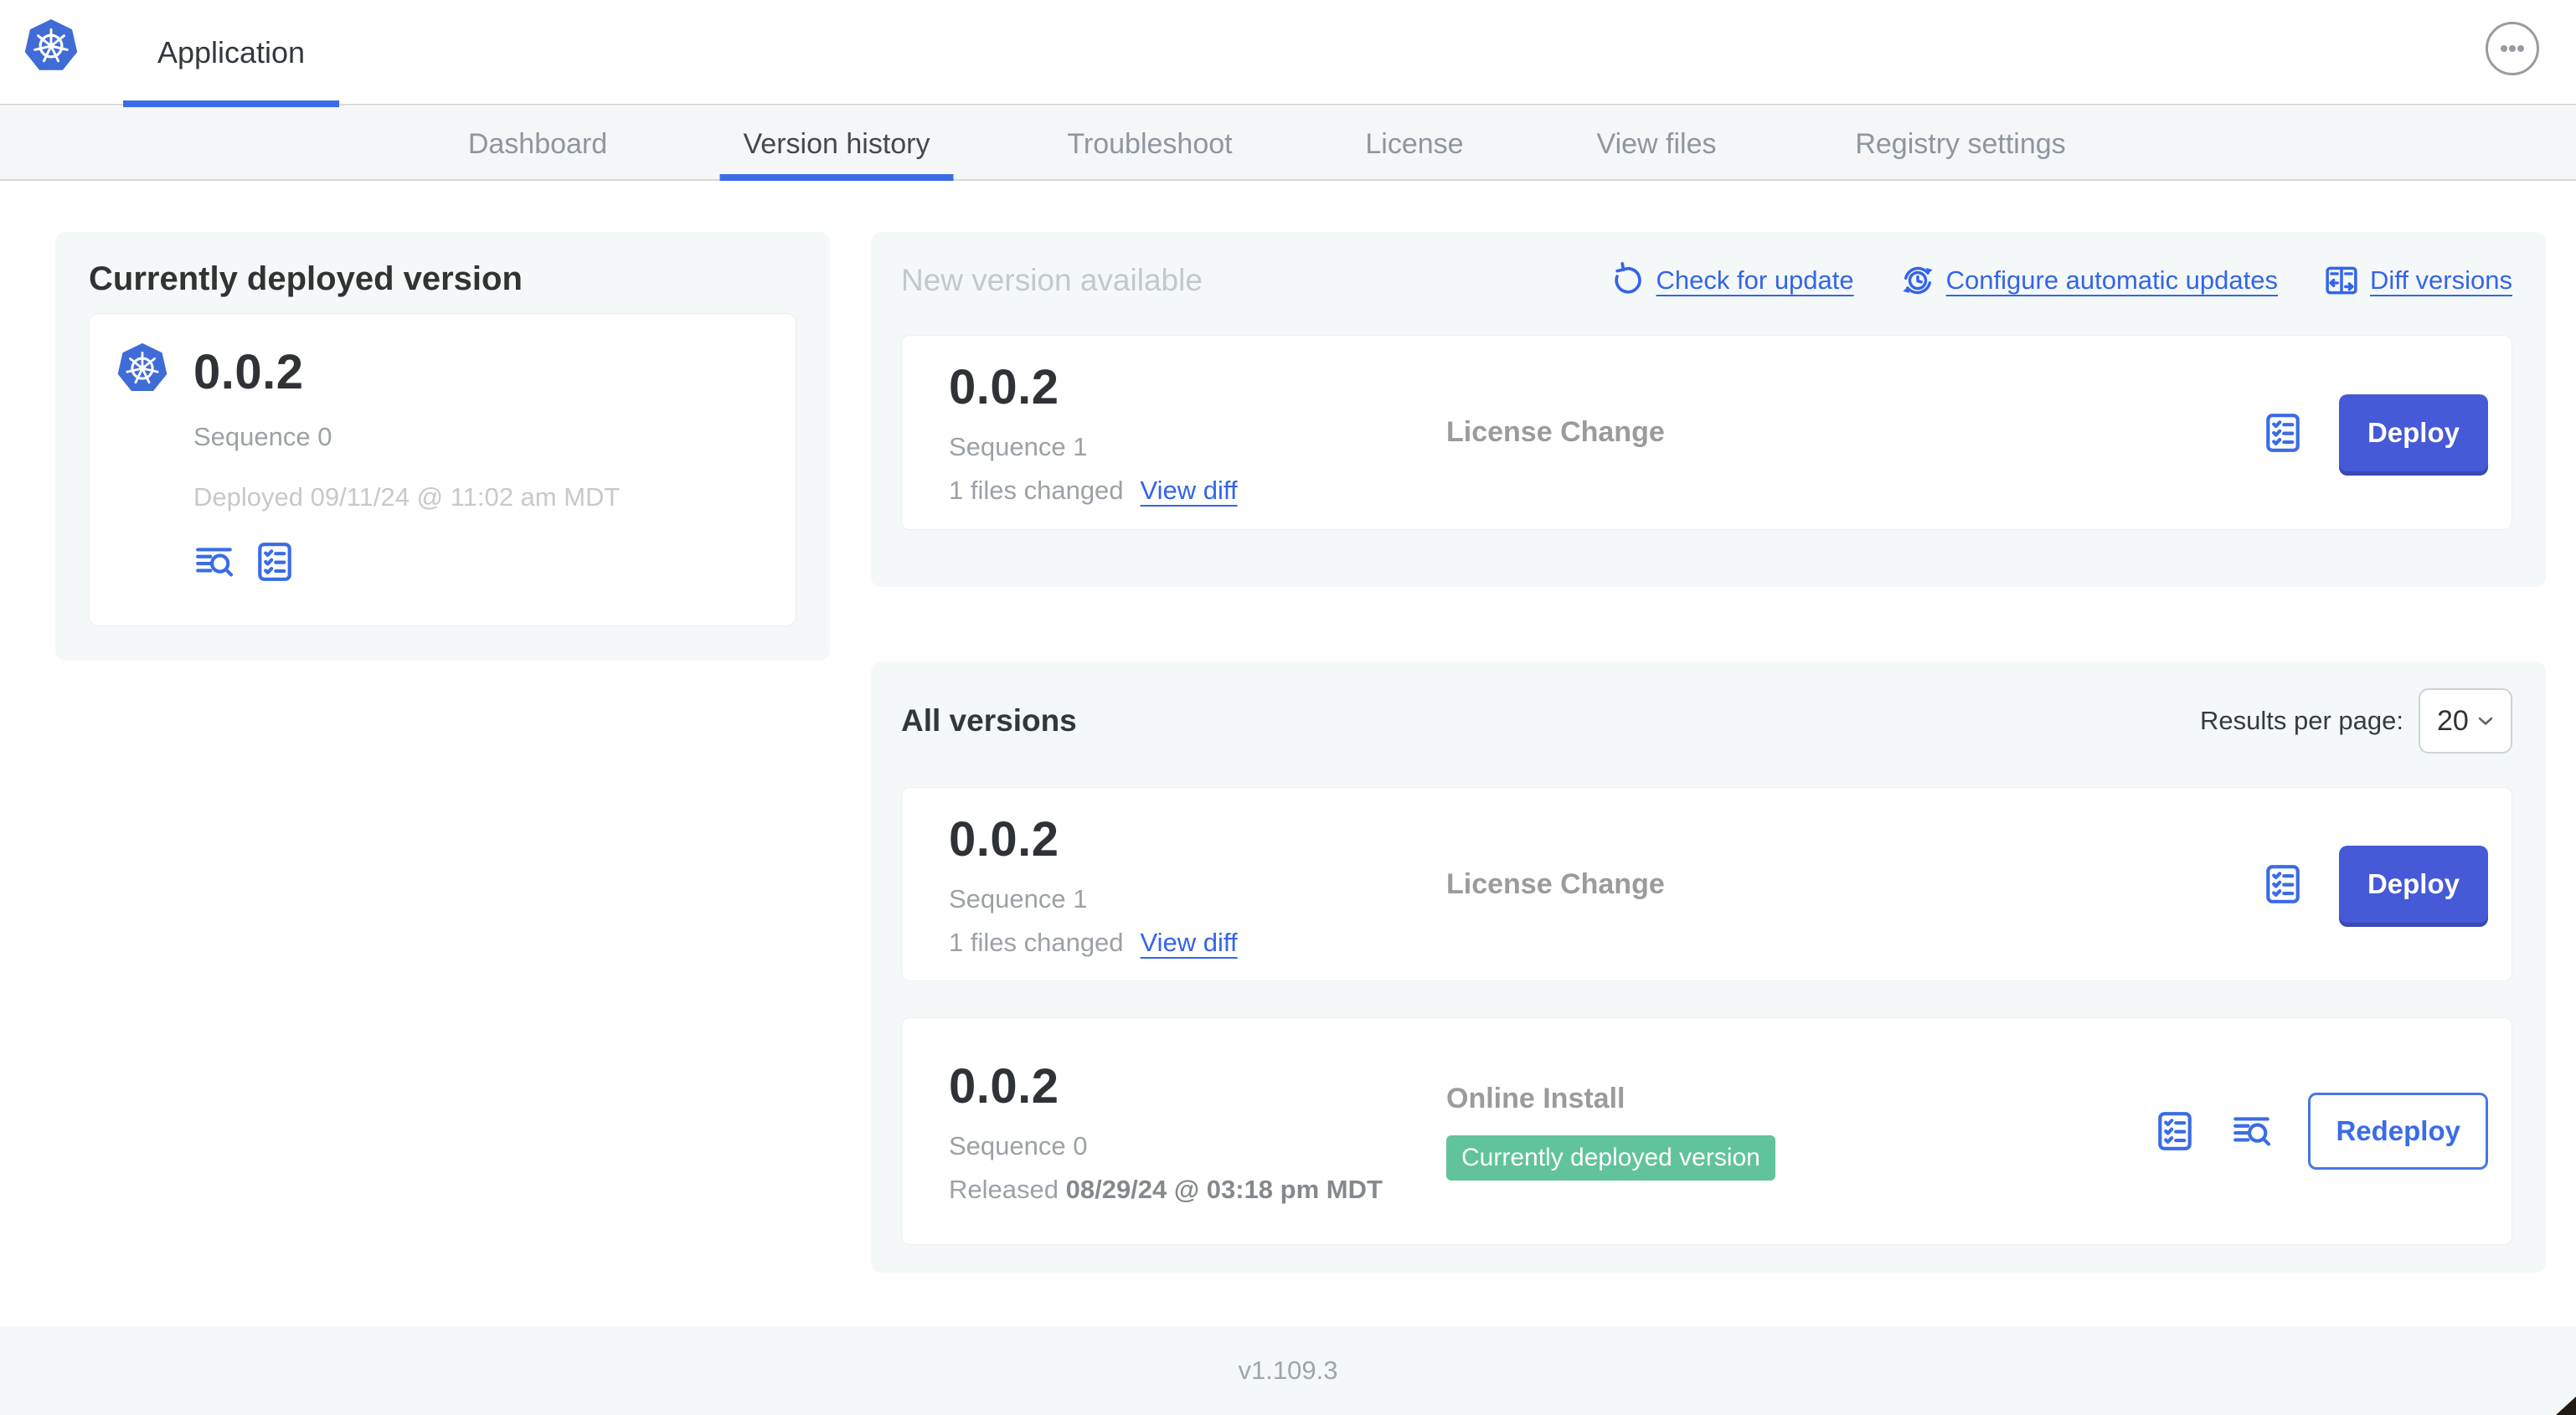  I want to click on tab-view-files: View files, so click(1657, 144).